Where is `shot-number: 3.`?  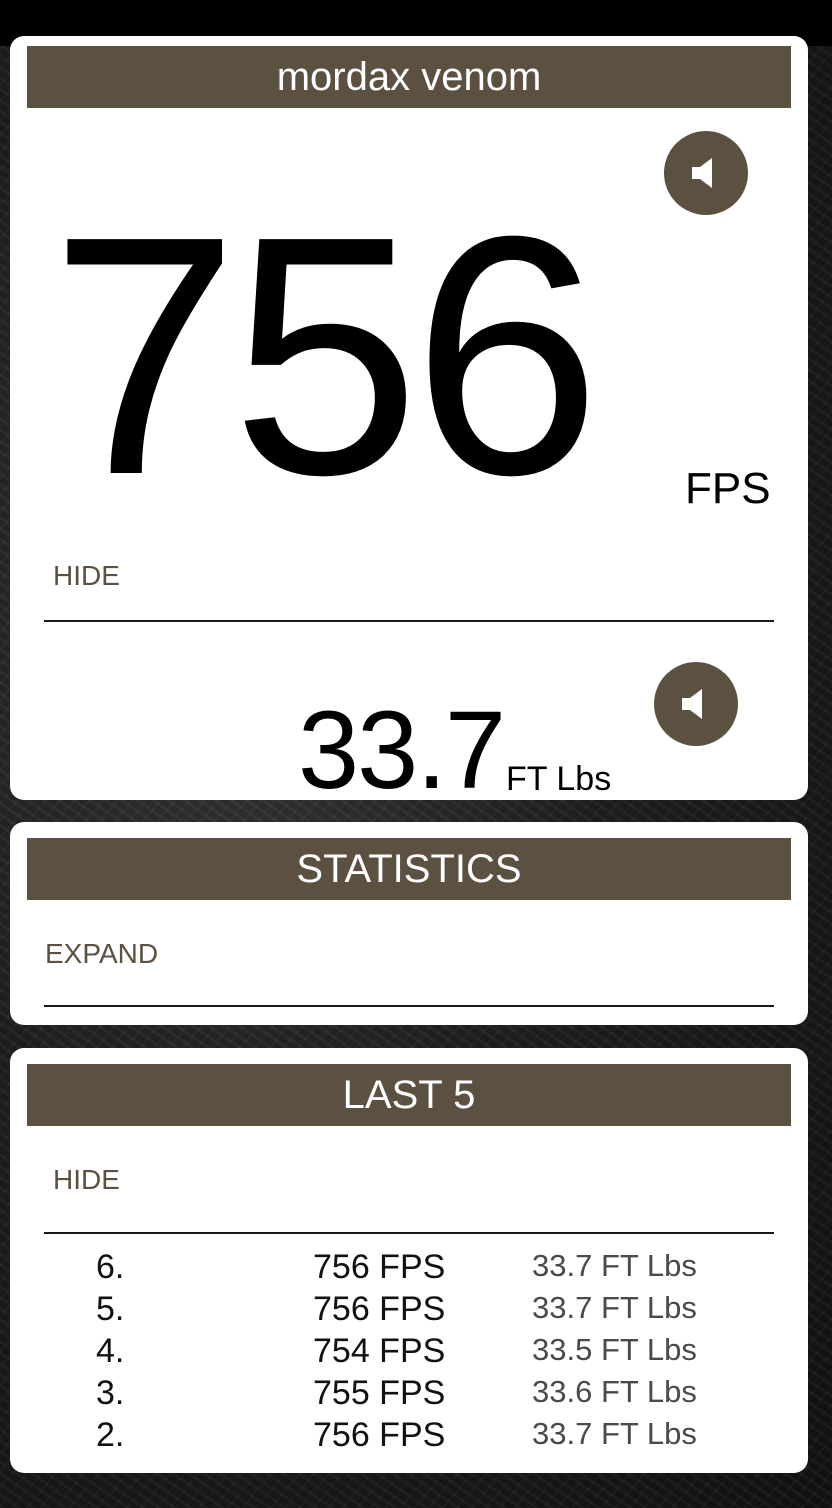
shot-number: 3. is located at coordinates (110, 1393).